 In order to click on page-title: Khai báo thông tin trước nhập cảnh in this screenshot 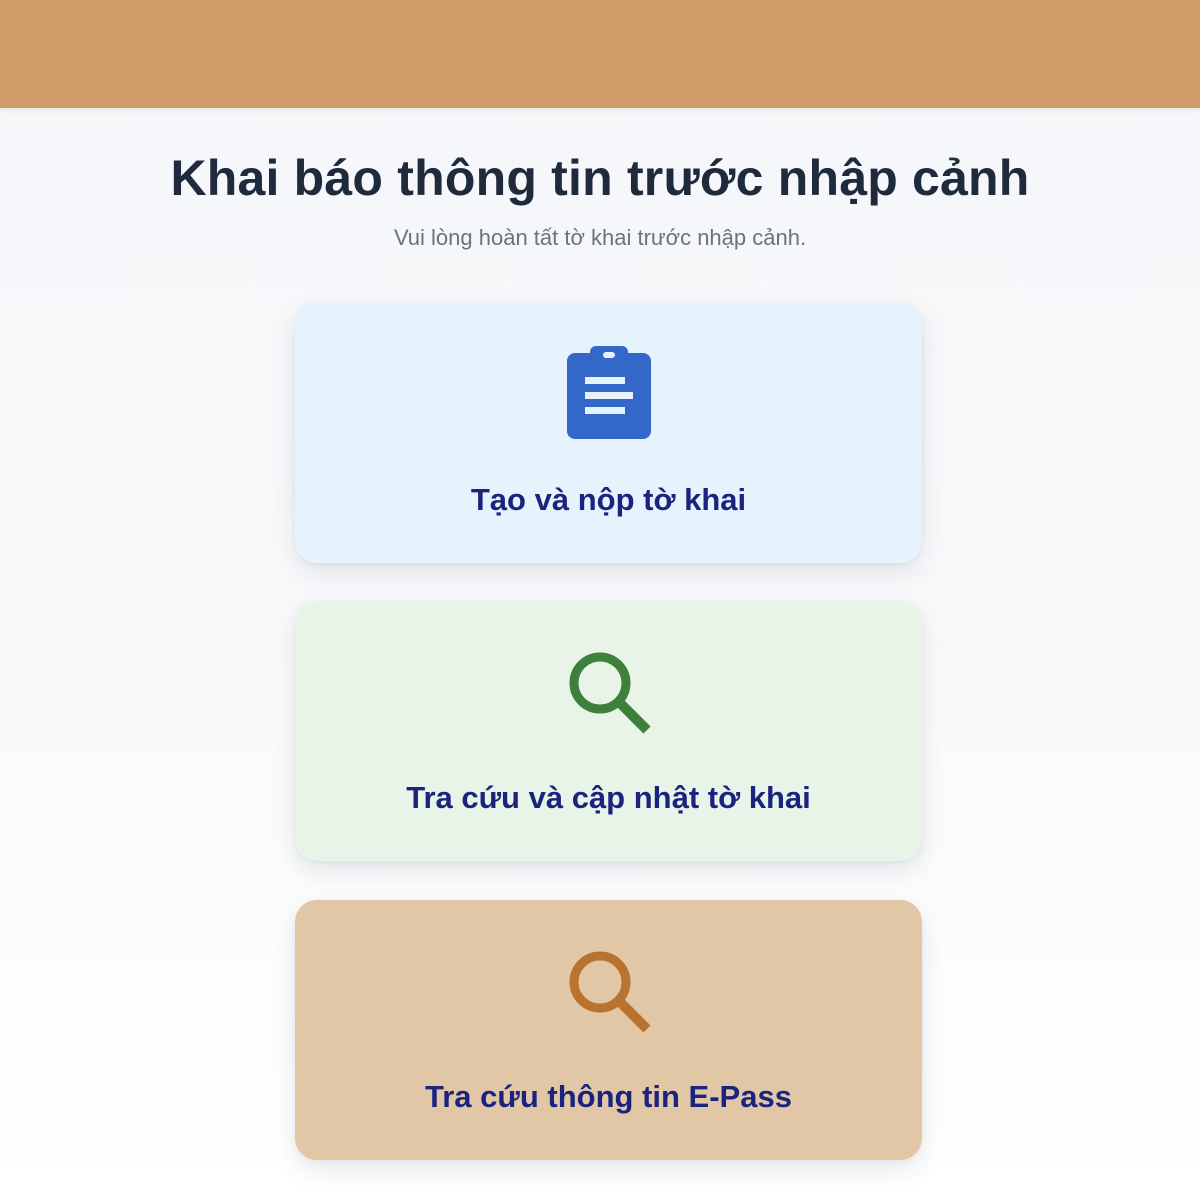, I will do `click(600, 178)`.